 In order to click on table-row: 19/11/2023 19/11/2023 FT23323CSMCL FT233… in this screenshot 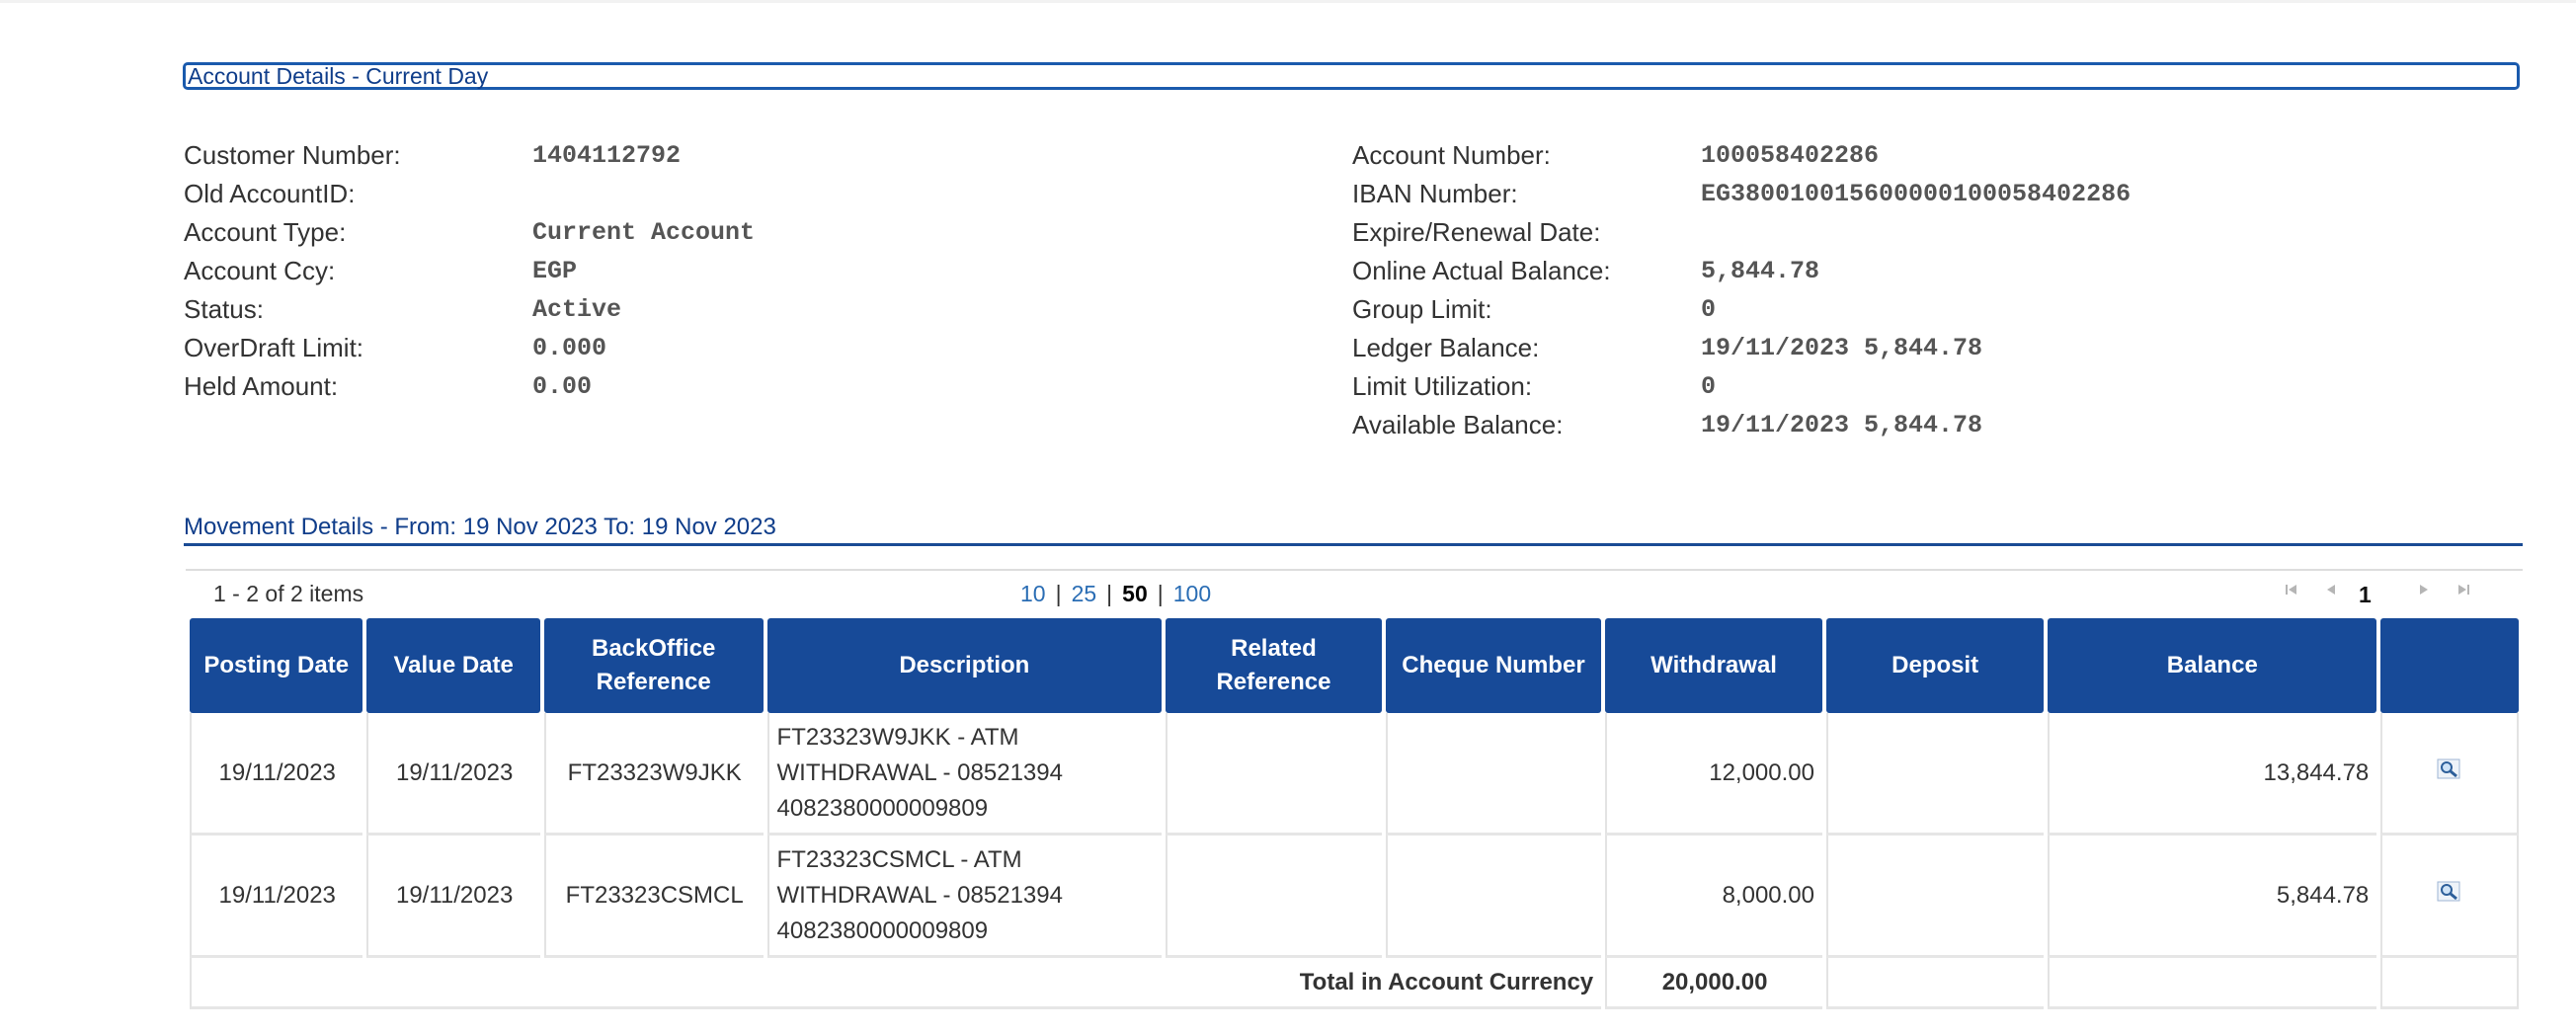, I will do `click(1354, 897)`.